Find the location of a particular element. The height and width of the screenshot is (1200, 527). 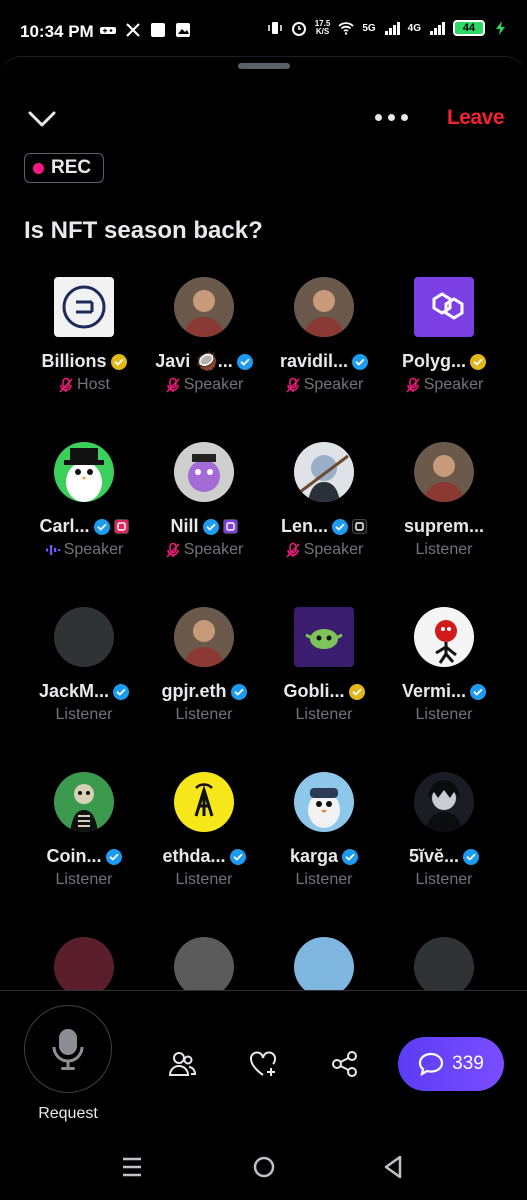

signal-icon is located at coordinates (392, 28).